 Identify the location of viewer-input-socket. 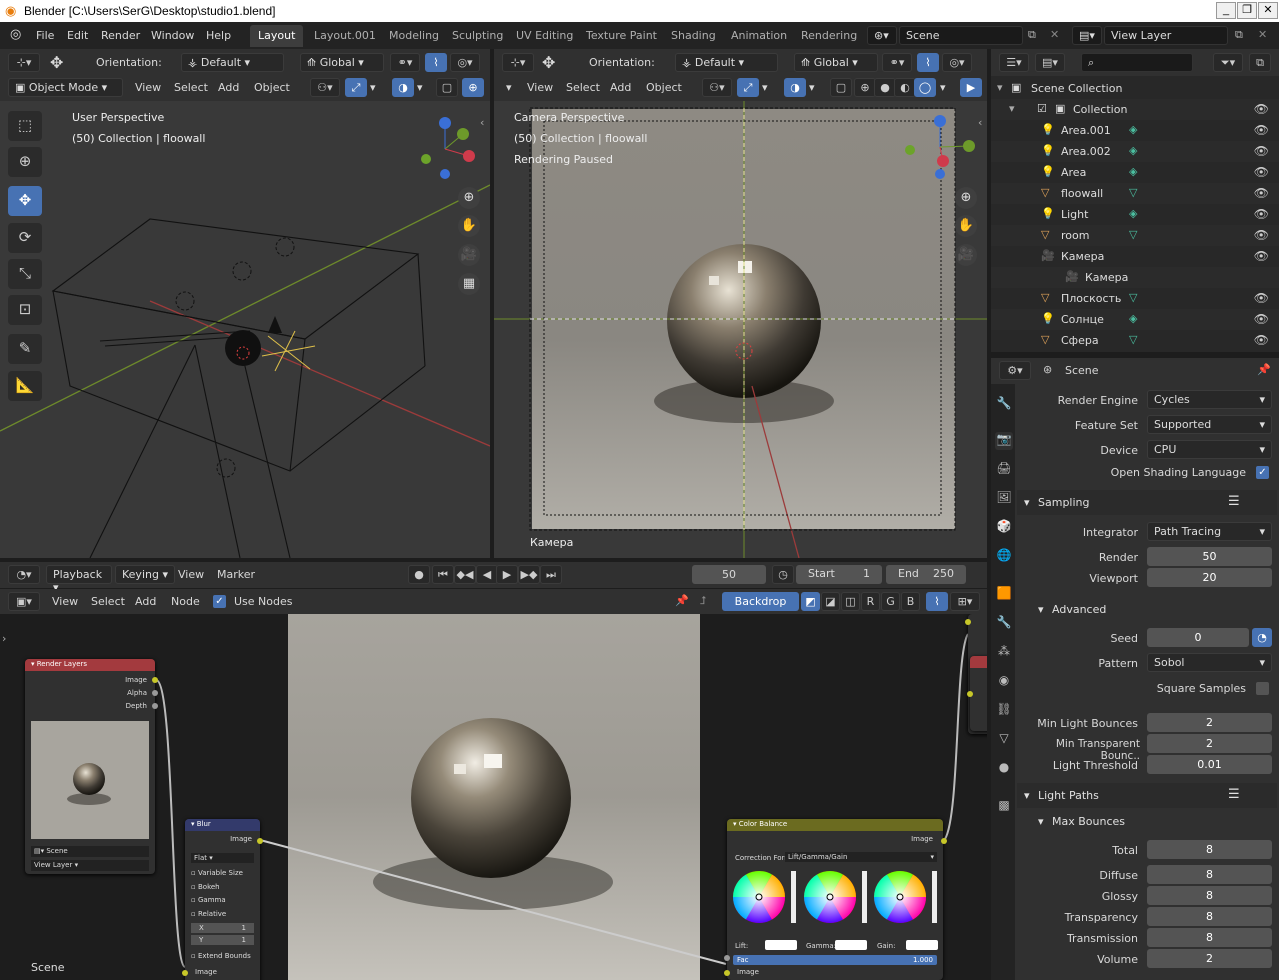
(970, 694).